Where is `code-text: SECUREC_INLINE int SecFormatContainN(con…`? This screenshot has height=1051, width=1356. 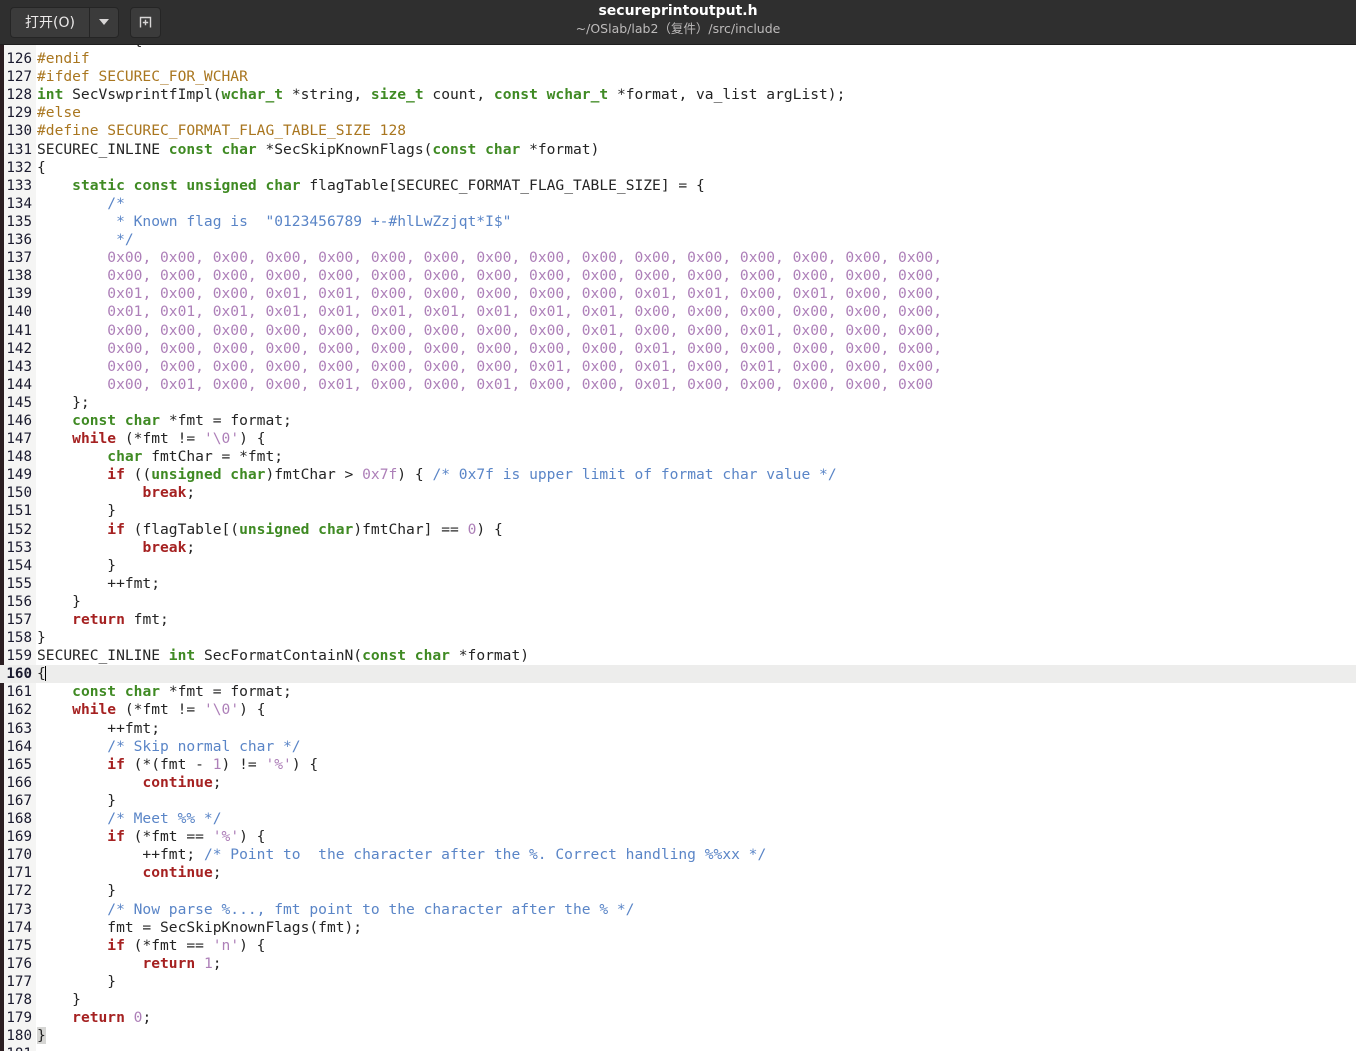 code-text: SECUREC_INLINE int SecFormatContainN(con… is located at coordinates (696, 656).